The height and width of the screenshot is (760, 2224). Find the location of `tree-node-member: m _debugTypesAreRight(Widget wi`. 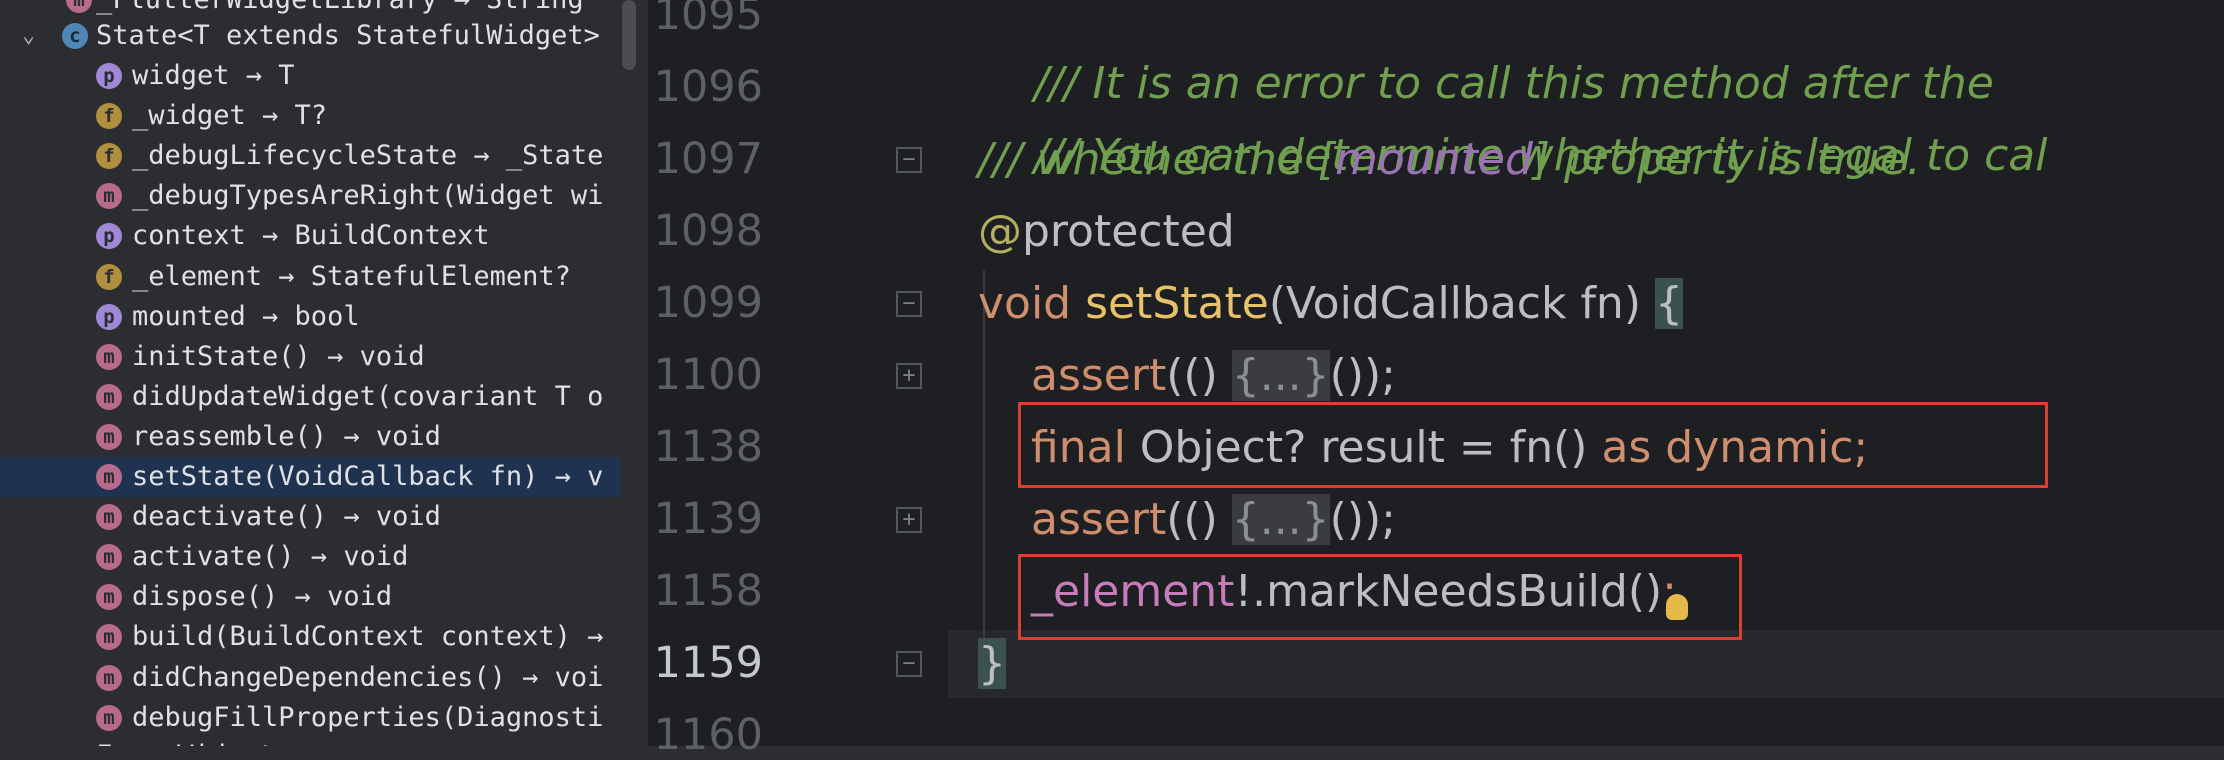

tree-node-member: m _debugTypesAreRight(Widget wi is located at coordinates (310, 196).